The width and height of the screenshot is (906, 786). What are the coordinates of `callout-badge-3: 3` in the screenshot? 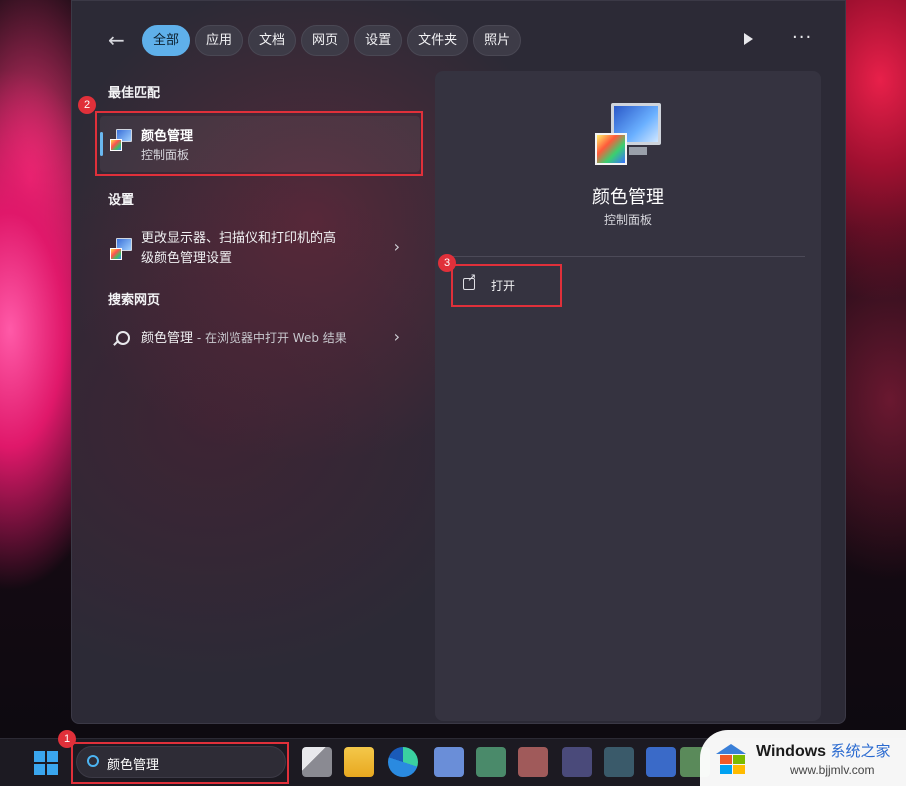 It's located at (447, 263).